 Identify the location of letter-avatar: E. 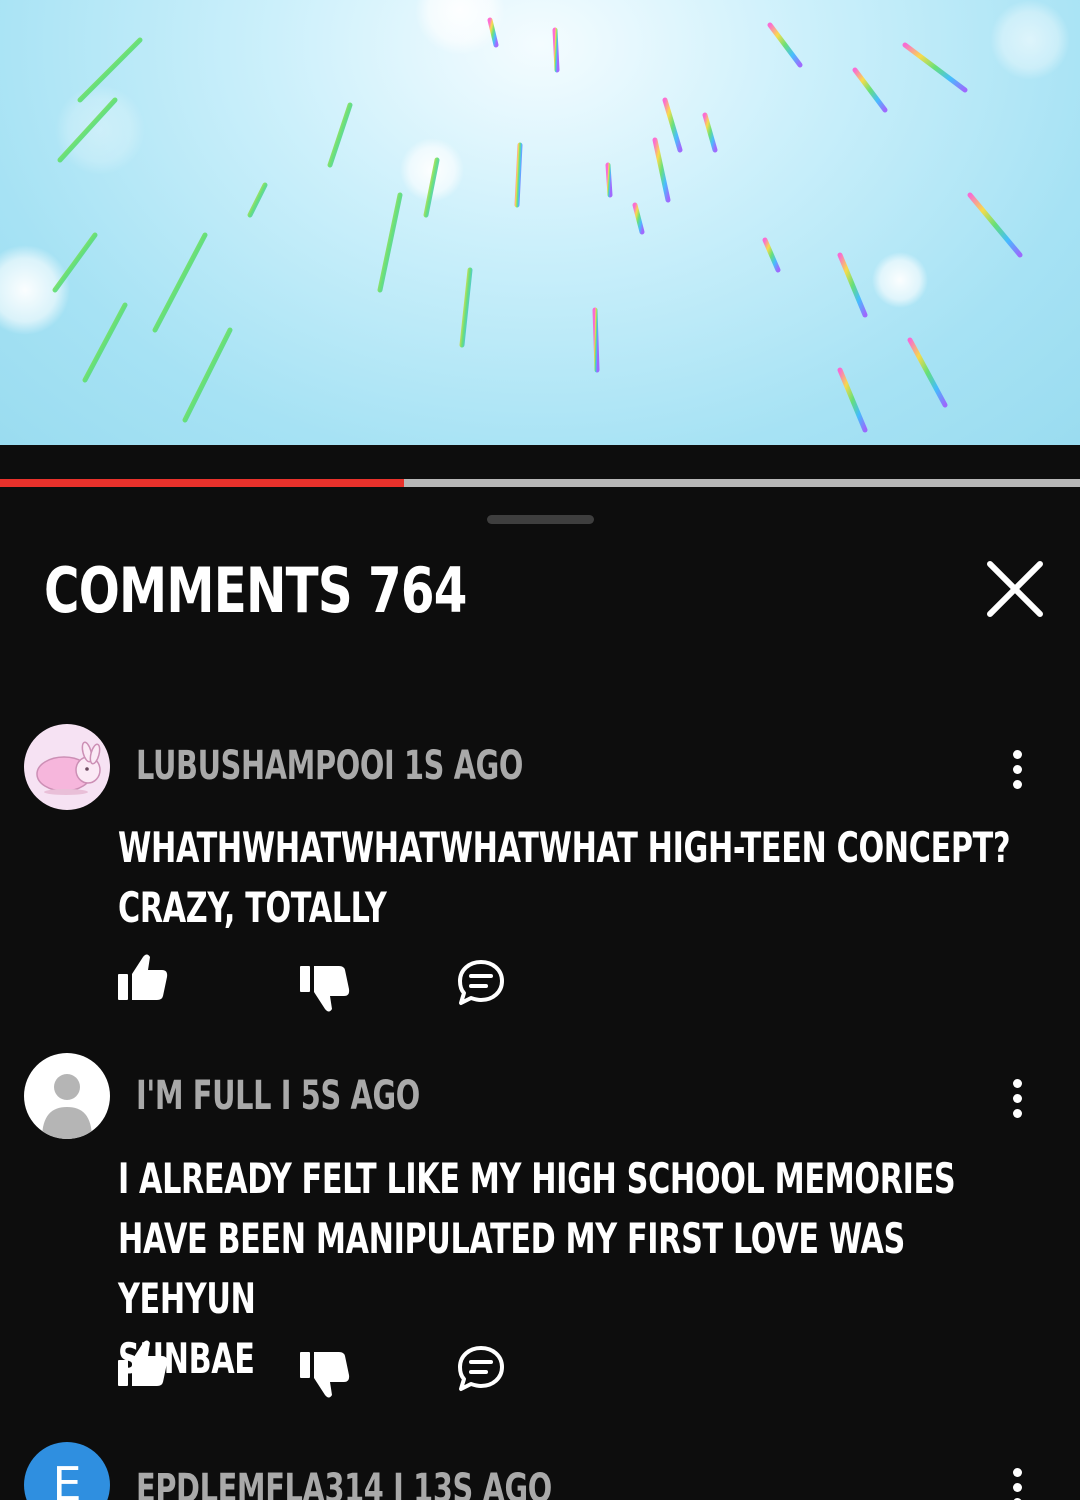
(67, 1471).